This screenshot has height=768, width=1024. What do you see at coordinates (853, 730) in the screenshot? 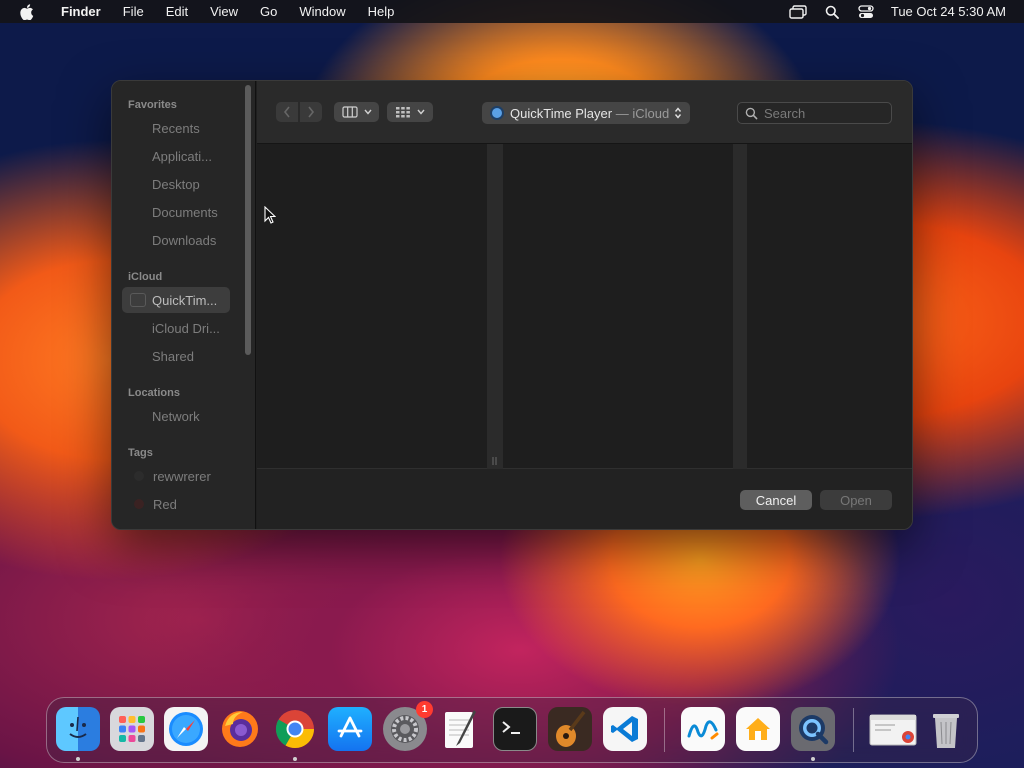
I see `dock-separator` at bounding box center [853, 730].